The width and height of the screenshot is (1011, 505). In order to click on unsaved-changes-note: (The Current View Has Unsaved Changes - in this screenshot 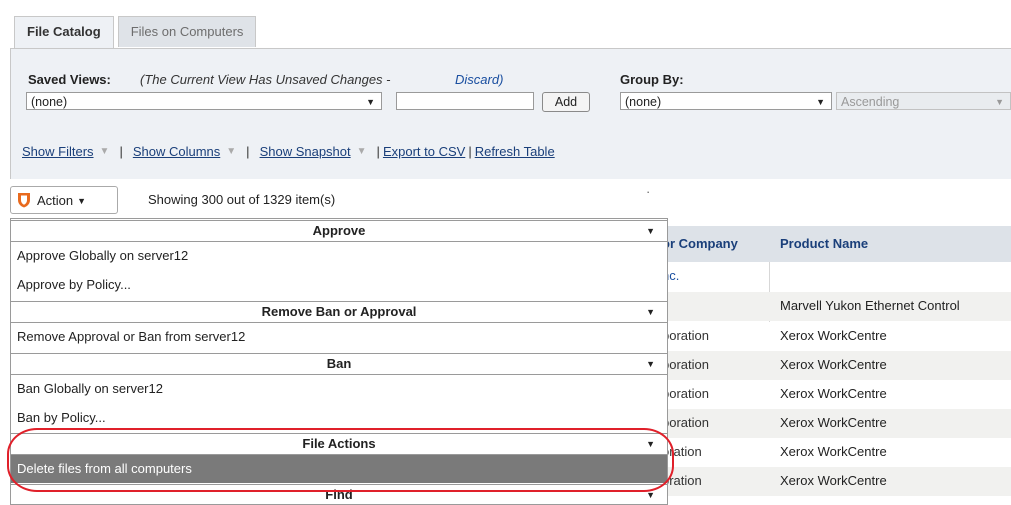, I will do `click(265, 79)`.